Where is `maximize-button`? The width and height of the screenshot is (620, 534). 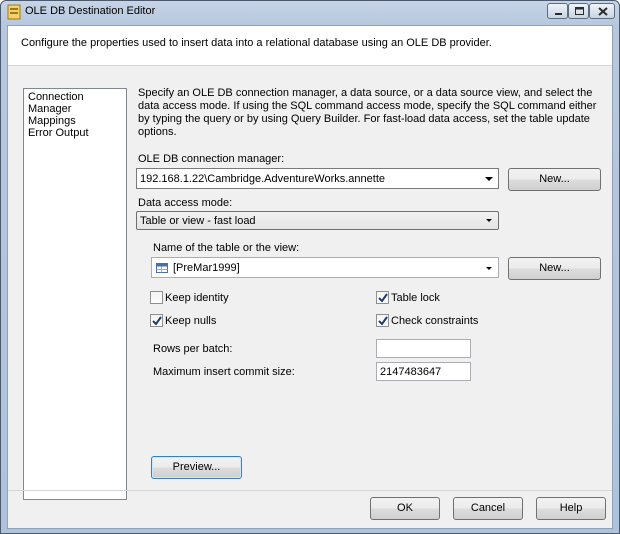 maximize-button is located at coordinates (578, 11).